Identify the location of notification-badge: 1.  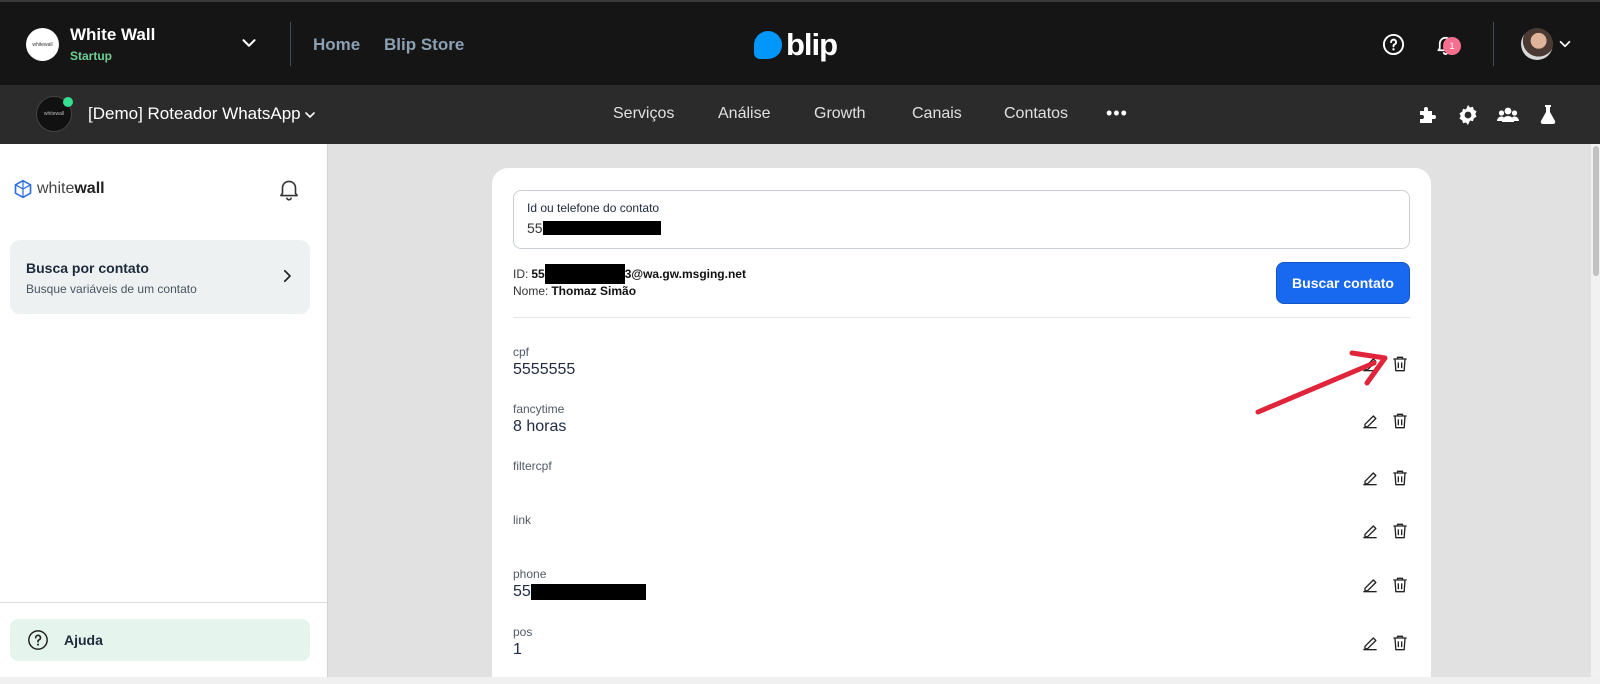
(1452, 46).